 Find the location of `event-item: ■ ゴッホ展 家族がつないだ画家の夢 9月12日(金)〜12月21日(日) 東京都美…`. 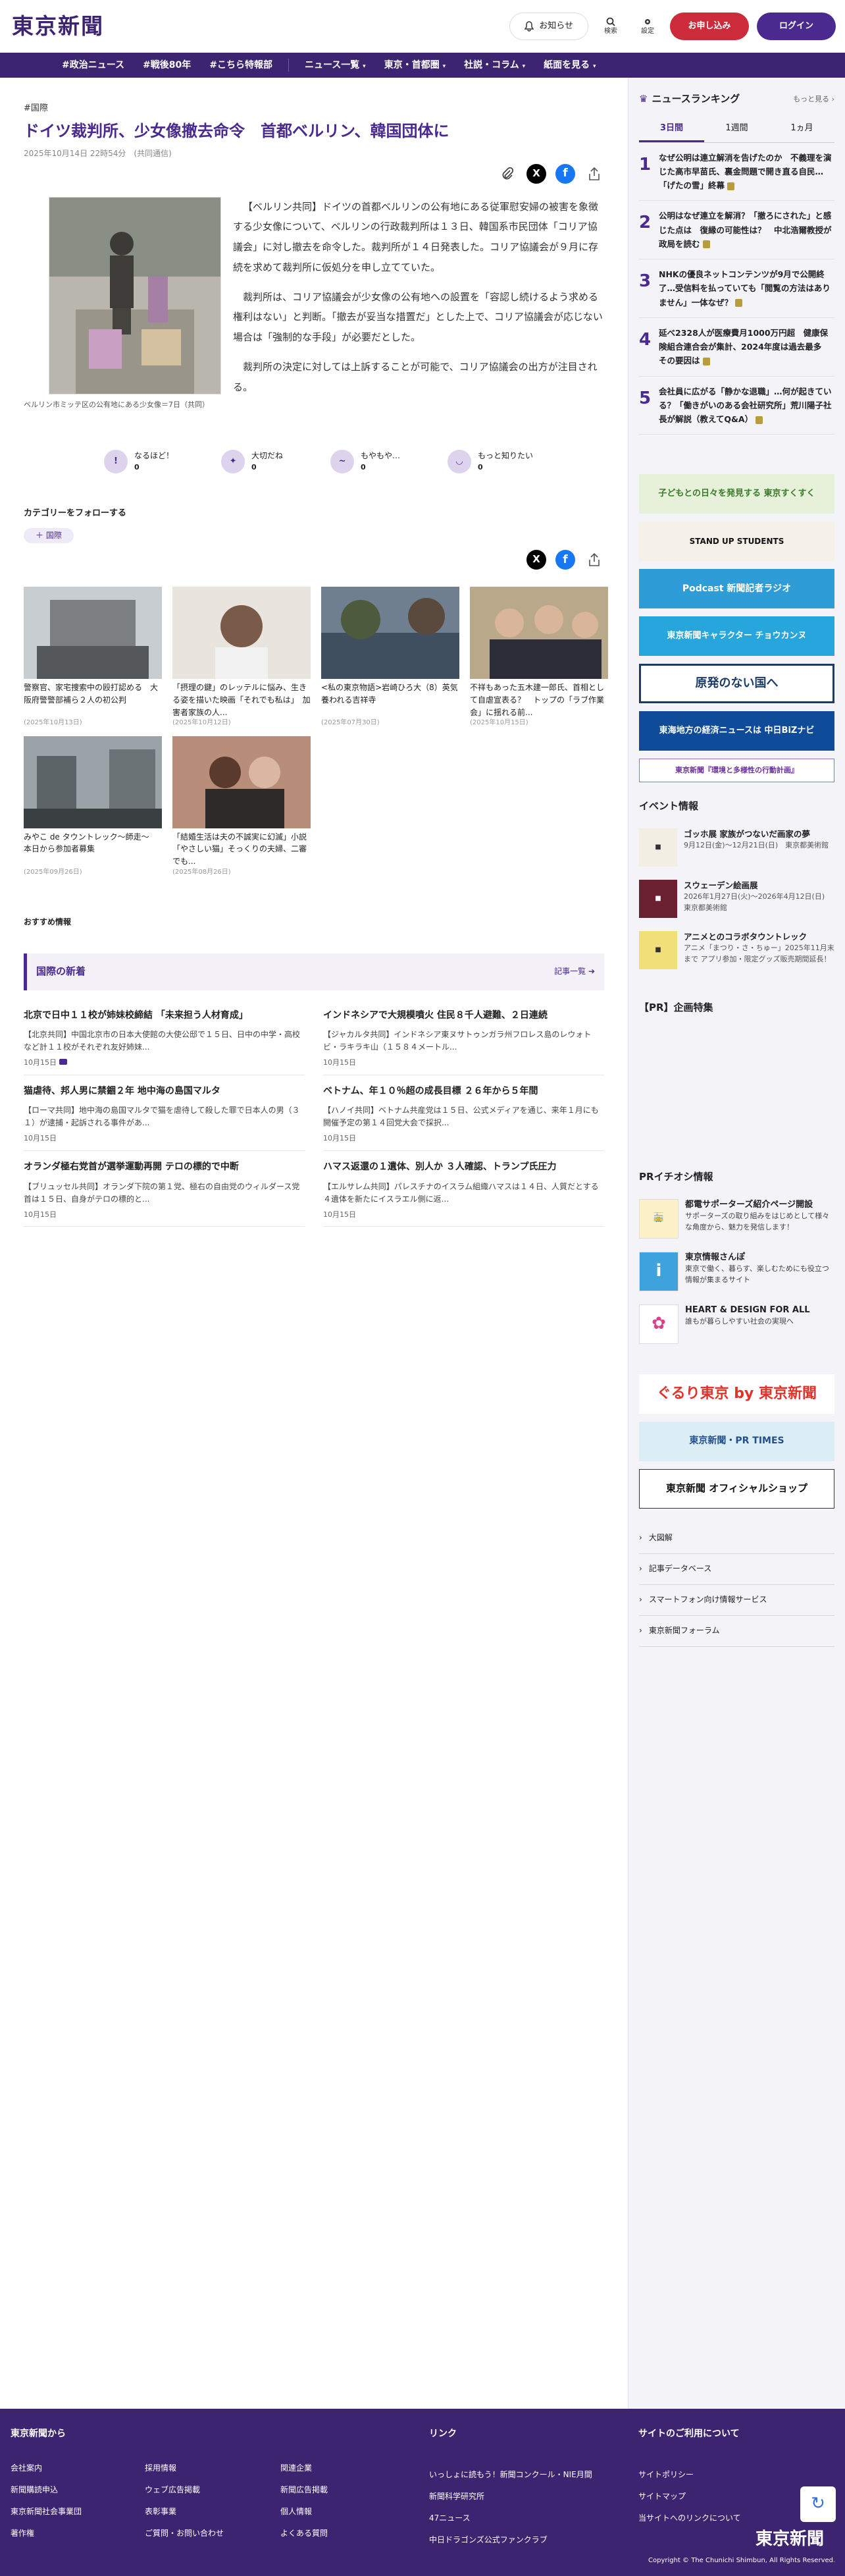

event-item: ■ ゴッホ展 家族がつないだ画家の夢 9月12日(金)〜12月21日(日) 東京都美… is located at coordinates (737, 847).